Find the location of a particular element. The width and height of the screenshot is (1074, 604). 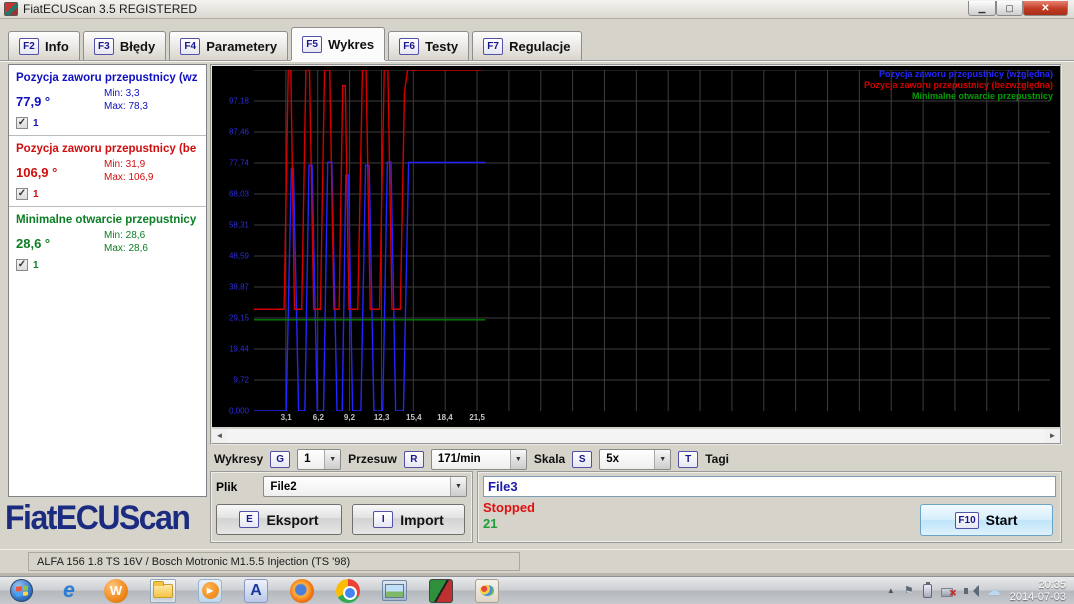

eksport-button: E Eksport is located at coordinates (279, 519).